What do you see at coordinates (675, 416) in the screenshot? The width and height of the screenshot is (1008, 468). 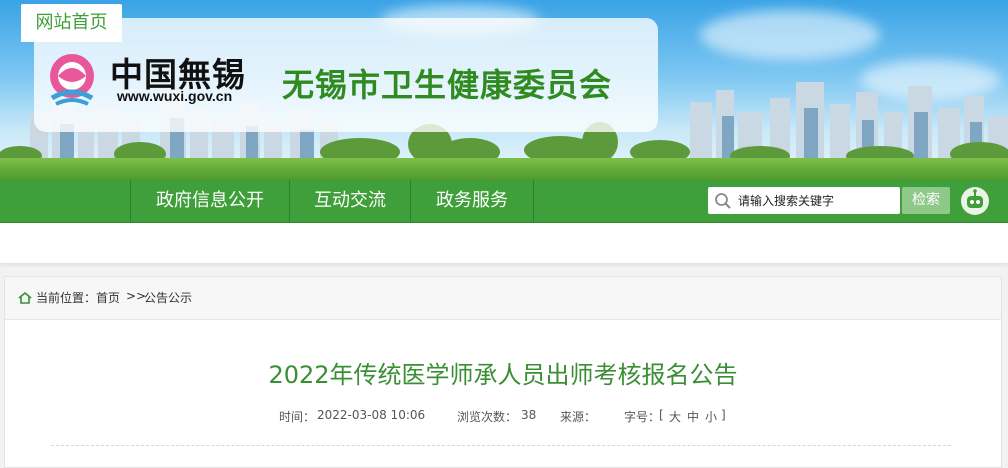 I see `font-size-large-button: 大` at bounding box center [675, 416].